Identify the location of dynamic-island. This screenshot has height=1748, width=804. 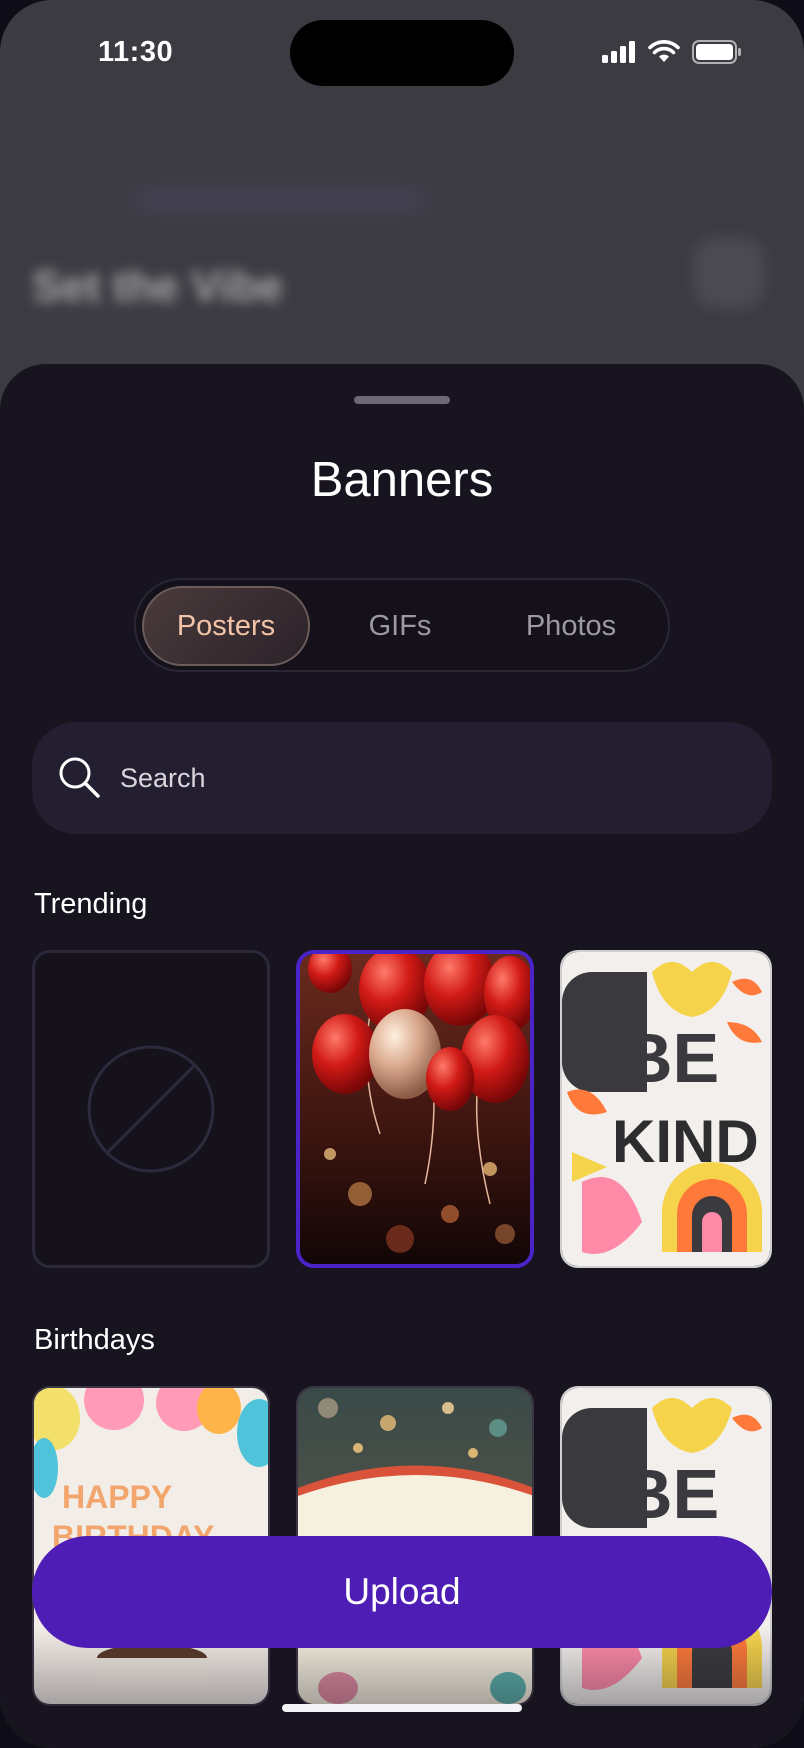
(402, 53).